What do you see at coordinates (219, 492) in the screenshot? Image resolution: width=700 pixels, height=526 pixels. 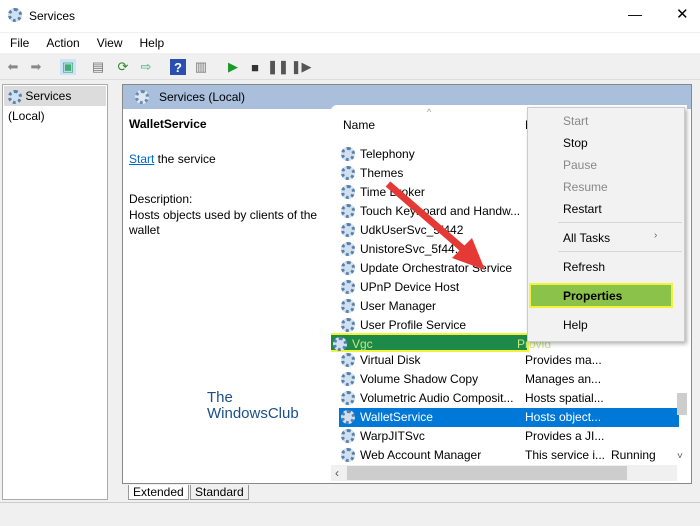 I see `tab-standard: Standard` at bounding box center [219, 492].